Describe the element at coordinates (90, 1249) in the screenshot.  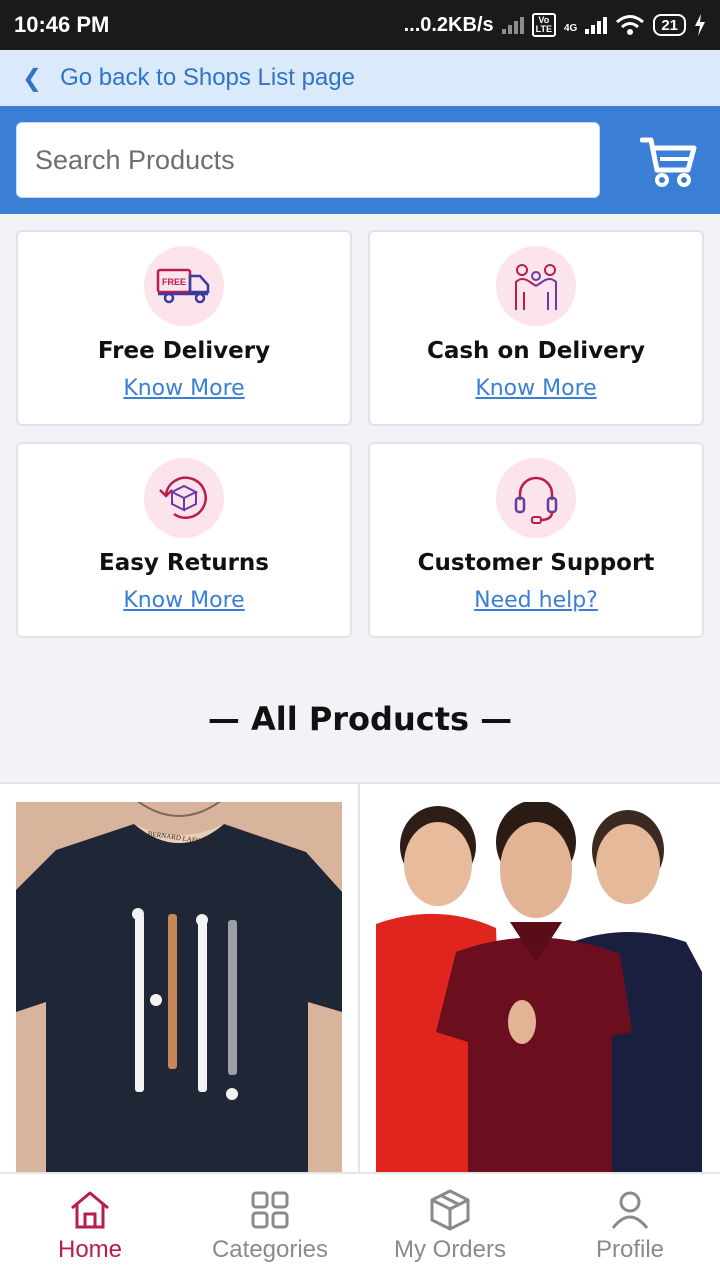
I see `nav-label: Home` at that location.